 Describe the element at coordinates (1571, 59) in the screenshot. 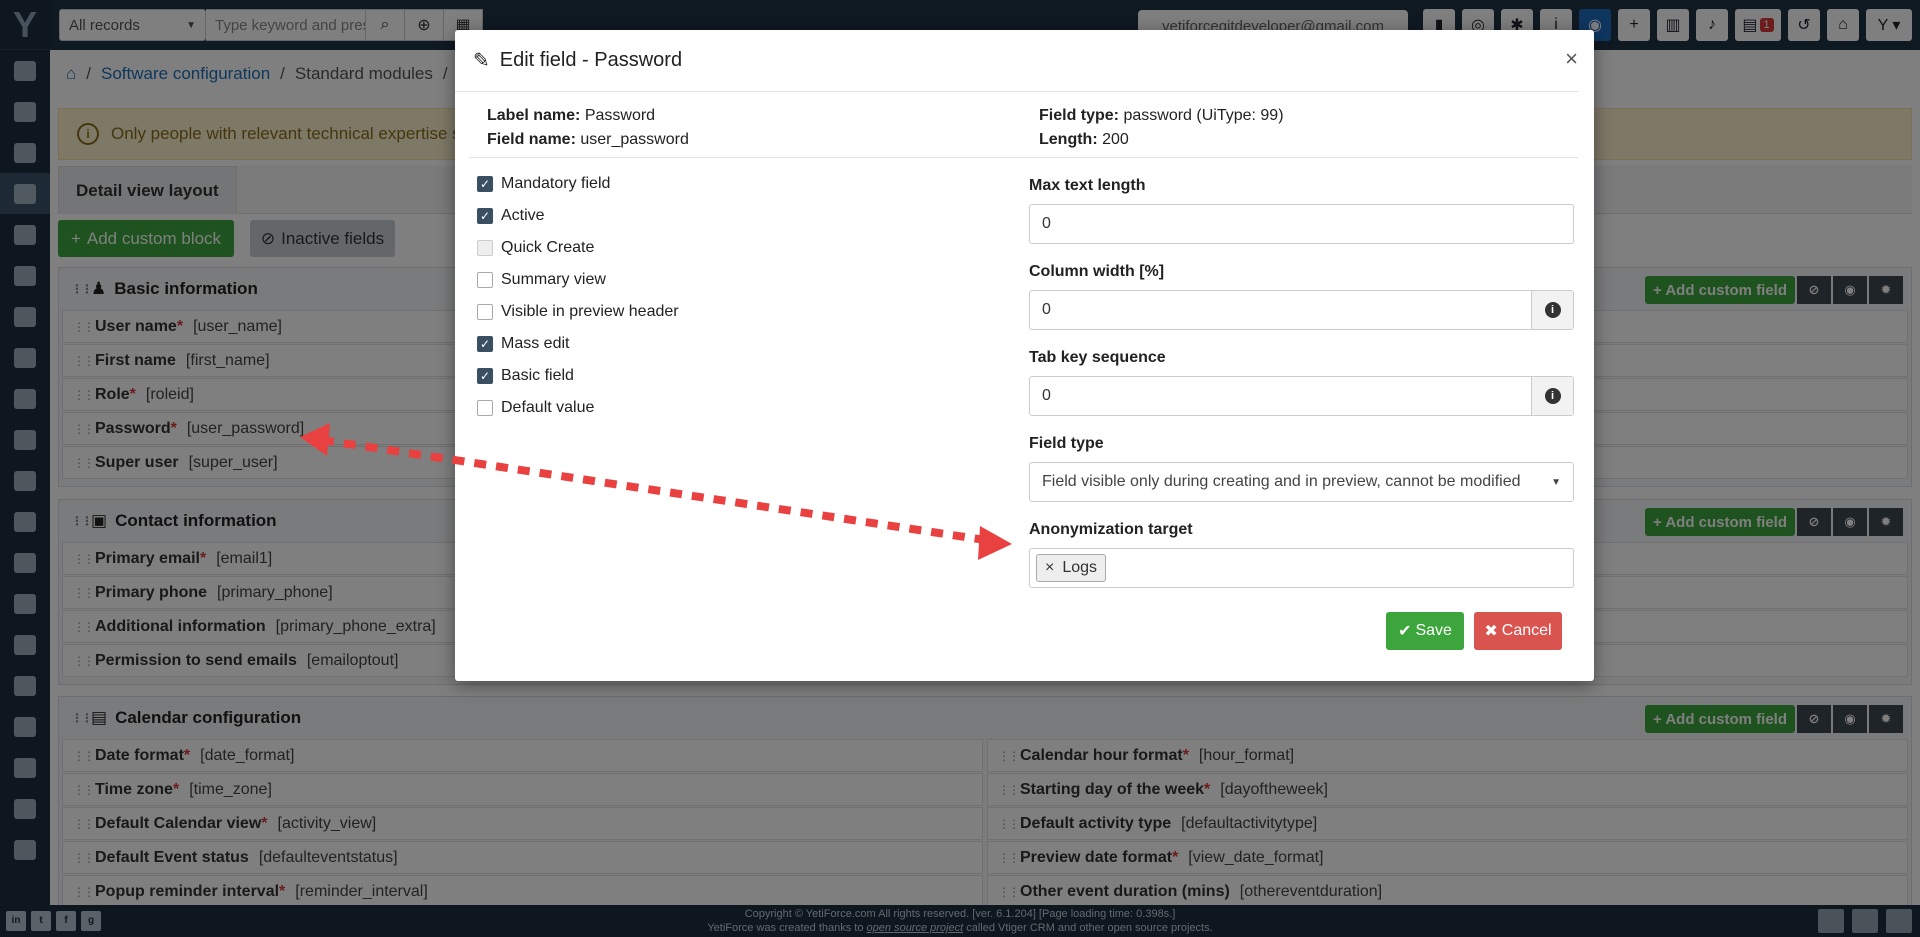

I see `close-icon: ×` at that location.